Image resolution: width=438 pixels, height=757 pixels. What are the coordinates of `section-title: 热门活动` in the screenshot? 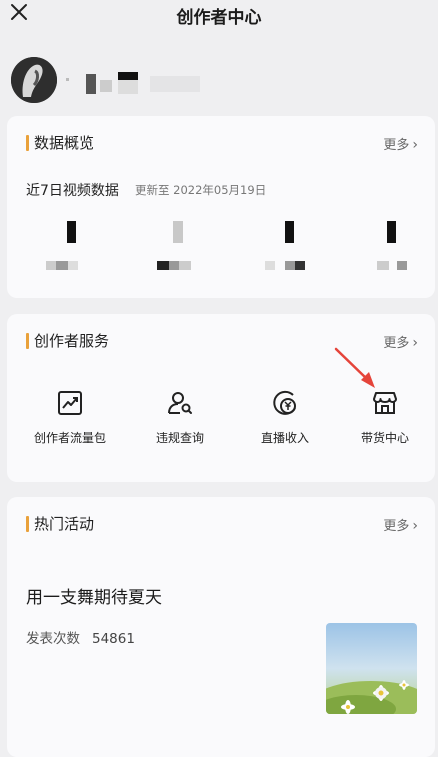 It's located at (64, 524).